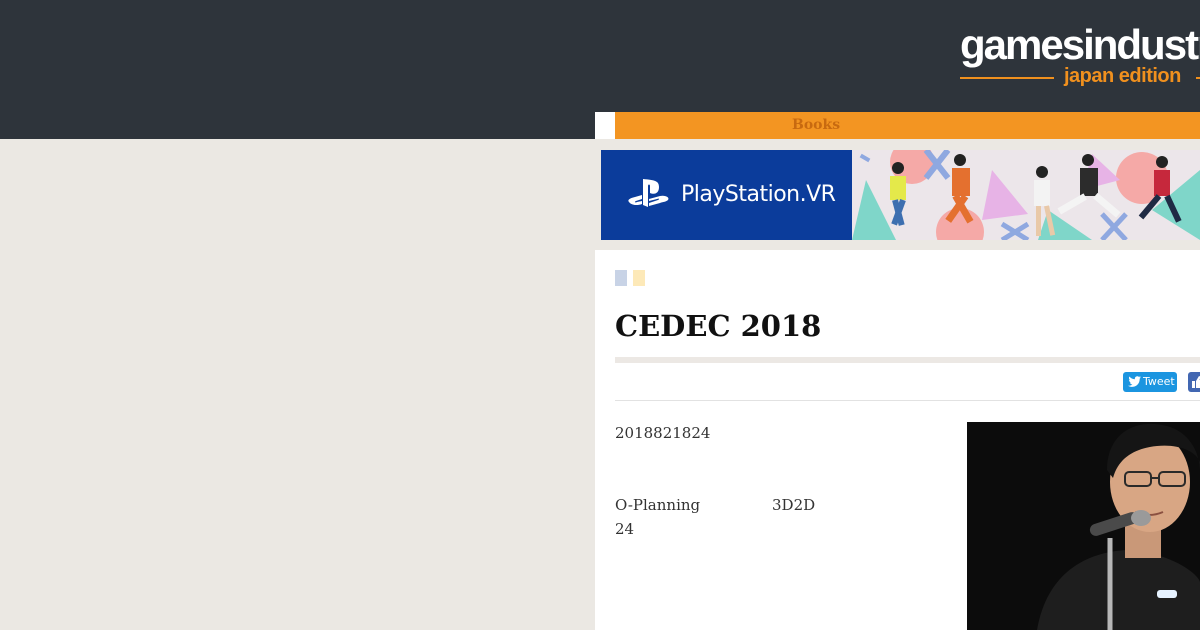 Image resolution: width=1200 pixels, height=630 pixels. I want to click on ad-brand-panel: PlayStation.VR, so click(726, 195).